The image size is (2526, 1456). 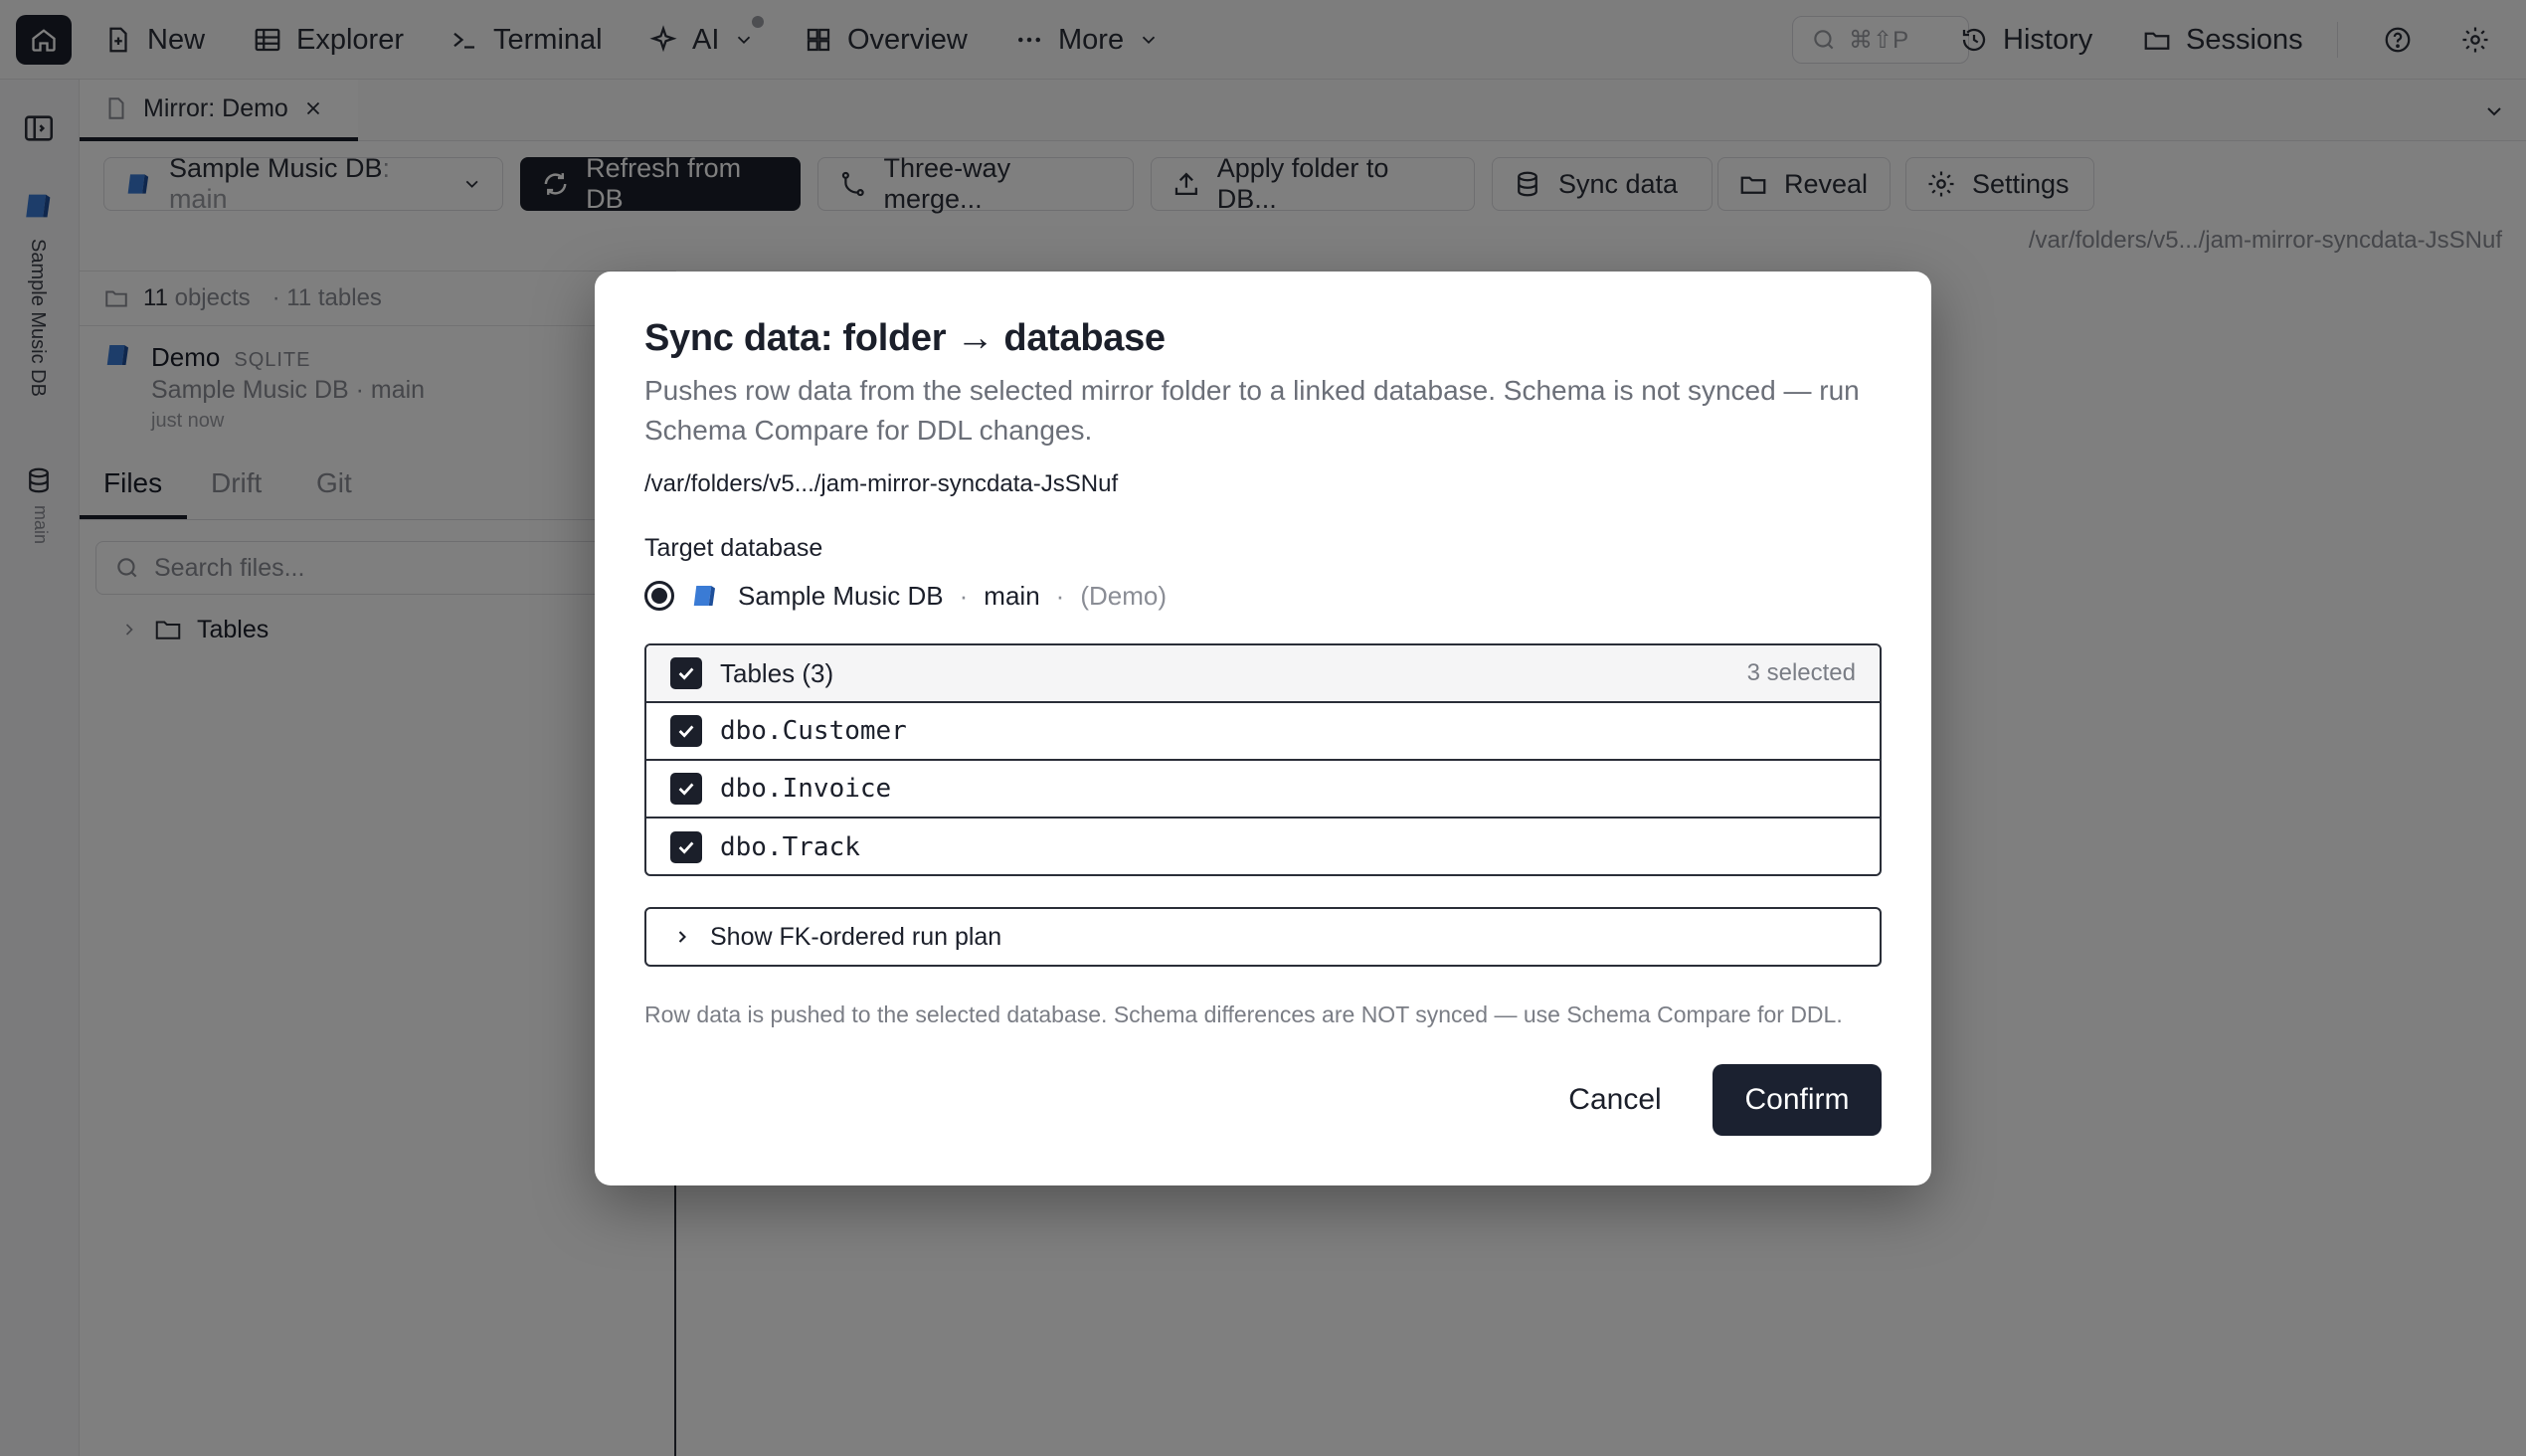 What do you see at coordinates (733, 548) in the screenshot?
I see `target-database-label: Target database` at bounding box center [733, 548].